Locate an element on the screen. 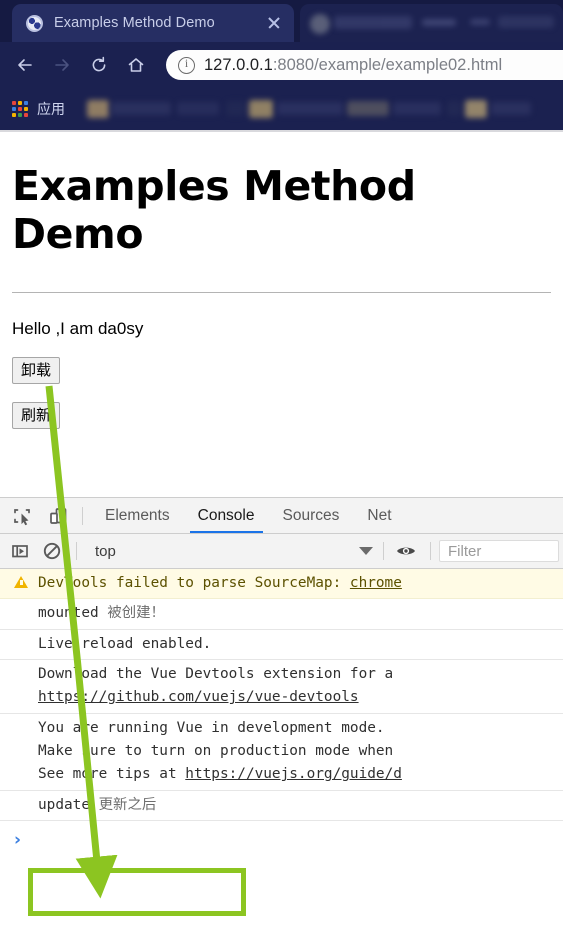 The image size is (563, 949). address-bar-url: 127.0.0.1:8080/example/example02.html is located at coordinates (353, 64).